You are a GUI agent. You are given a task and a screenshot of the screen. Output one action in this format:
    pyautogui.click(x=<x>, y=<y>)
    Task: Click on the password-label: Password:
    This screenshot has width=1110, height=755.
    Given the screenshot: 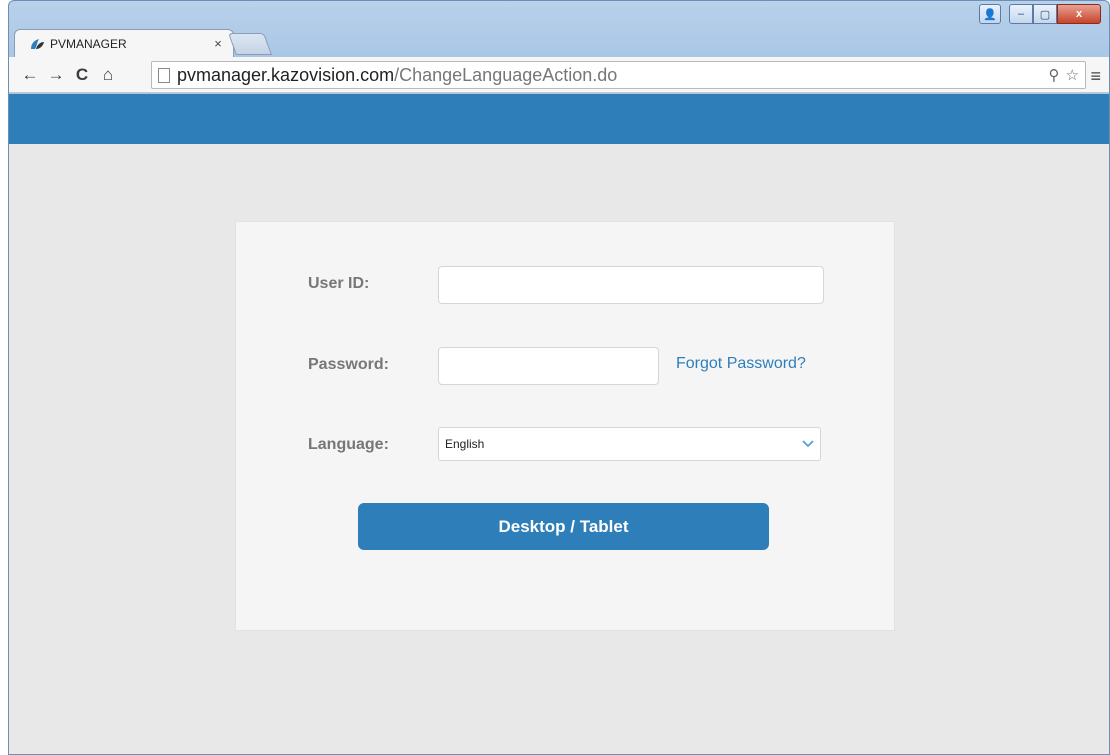 What is the action you would take?
    pyautogui.click(x=348, y=364)
    